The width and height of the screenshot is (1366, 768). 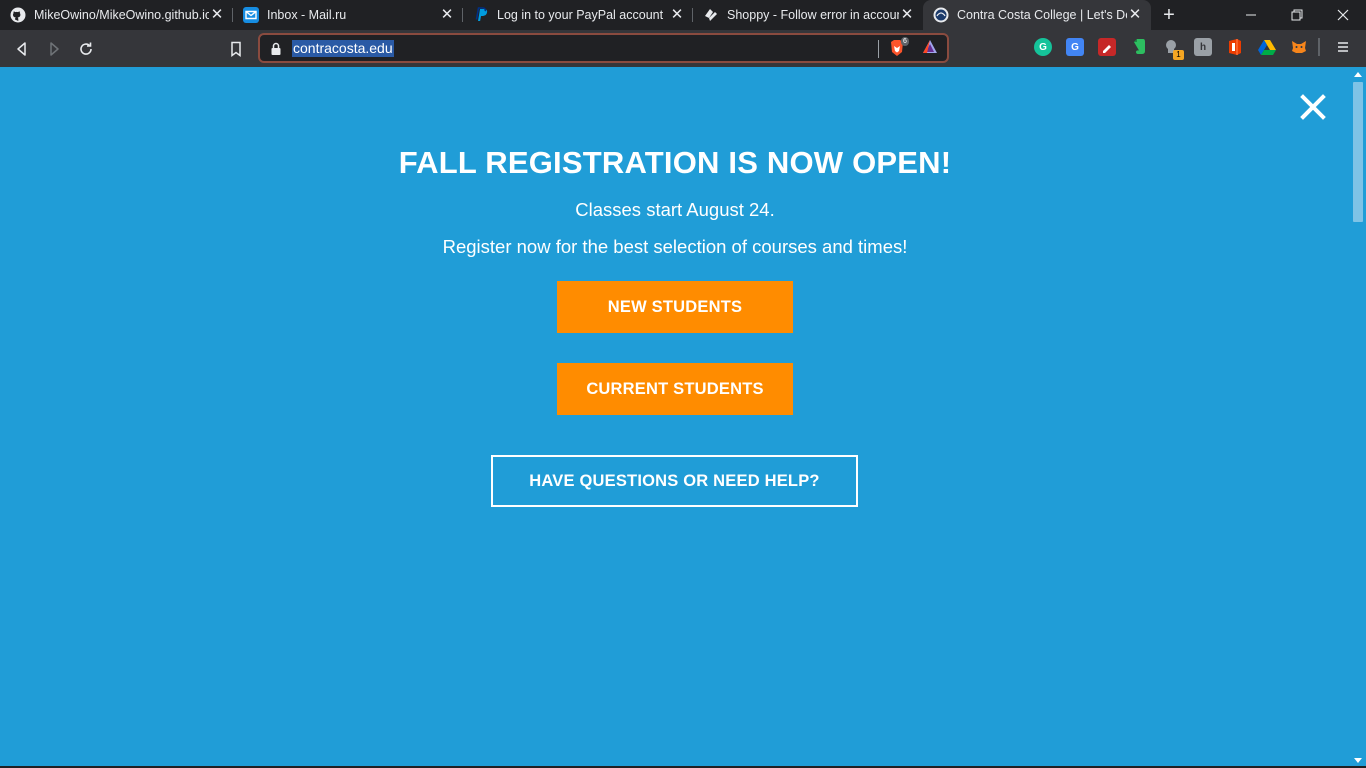 What do you see at coordinates (348, 15) in the screenshot?
I see `tab-mailru: Inbox - Mail.ru ✕` at bounding box center [348, 15].